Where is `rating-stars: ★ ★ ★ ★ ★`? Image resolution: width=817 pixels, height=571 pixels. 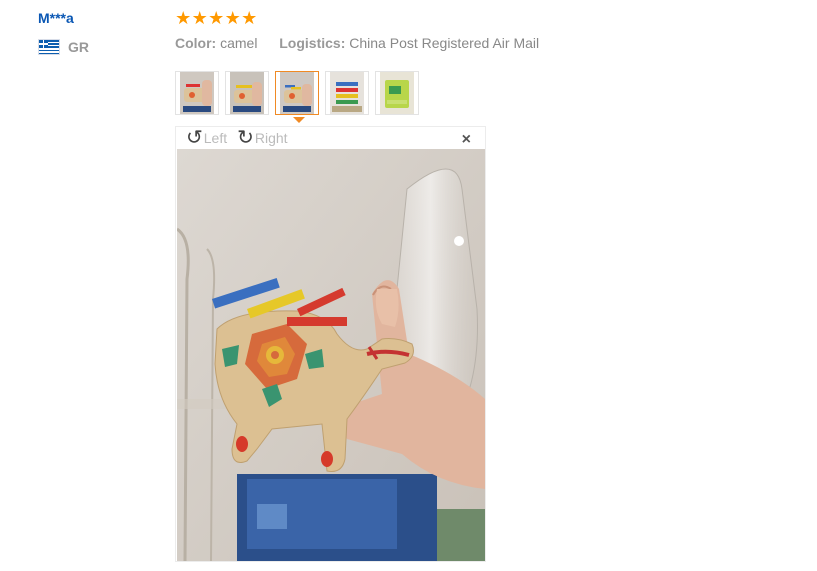 rating-stars: ★ ★ ★ ★ ★ is located at coordinates (216, 18).